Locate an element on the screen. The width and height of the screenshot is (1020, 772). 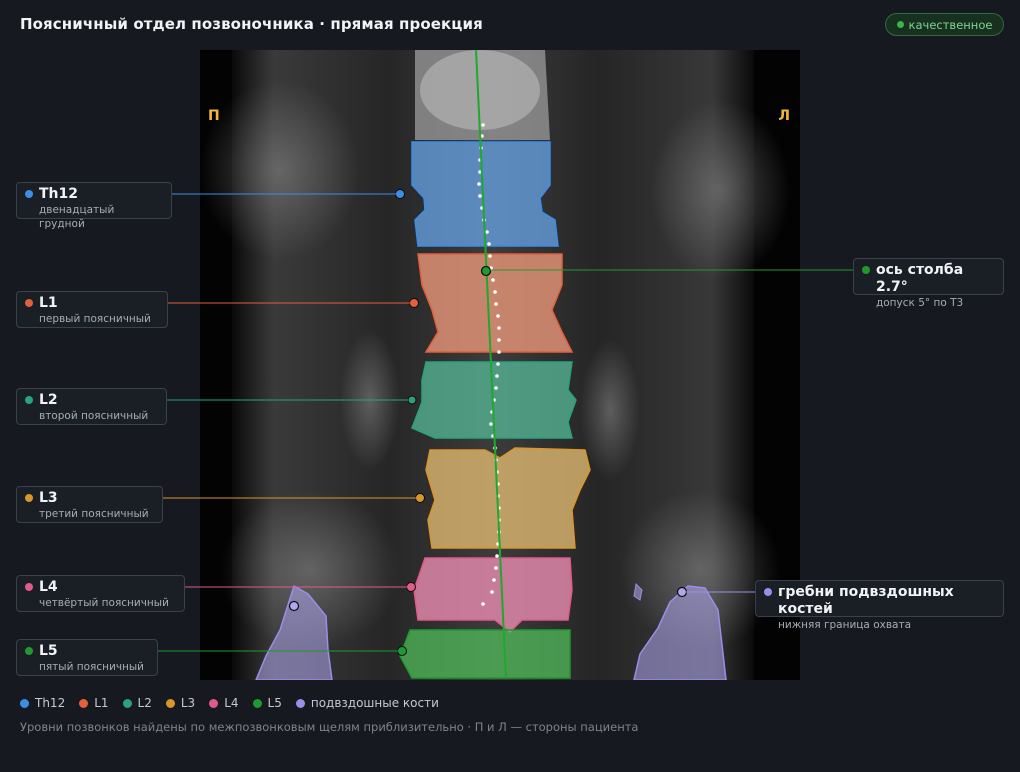
callout-l2: L2 второй поясничный is located at coordinates (91, 406).